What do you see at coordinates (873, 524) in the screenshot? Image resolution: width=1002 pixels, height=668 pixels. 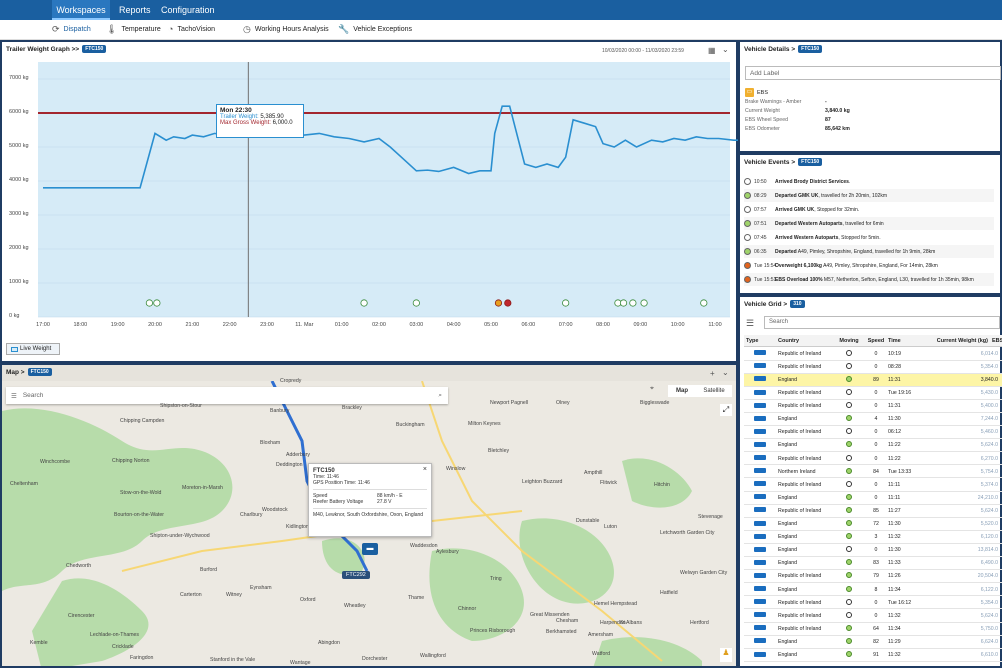 I see `grid-row: England 72 11:30 5,520.0` at bounding box center [873, 524].